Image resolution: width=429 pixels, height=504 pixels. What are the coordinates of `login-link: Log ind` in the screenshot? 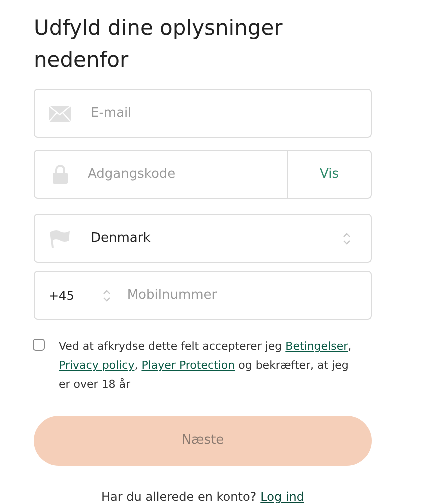 It's located at (282, 496).